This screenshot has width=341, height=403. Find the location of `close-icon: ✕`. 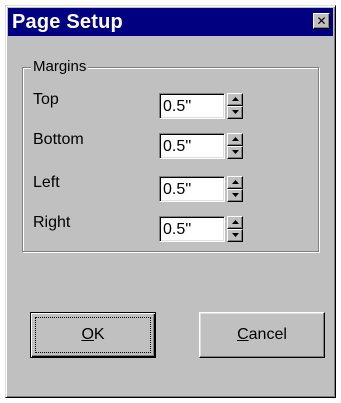

close-icon: ✕ is located at coordinates (321, 21).